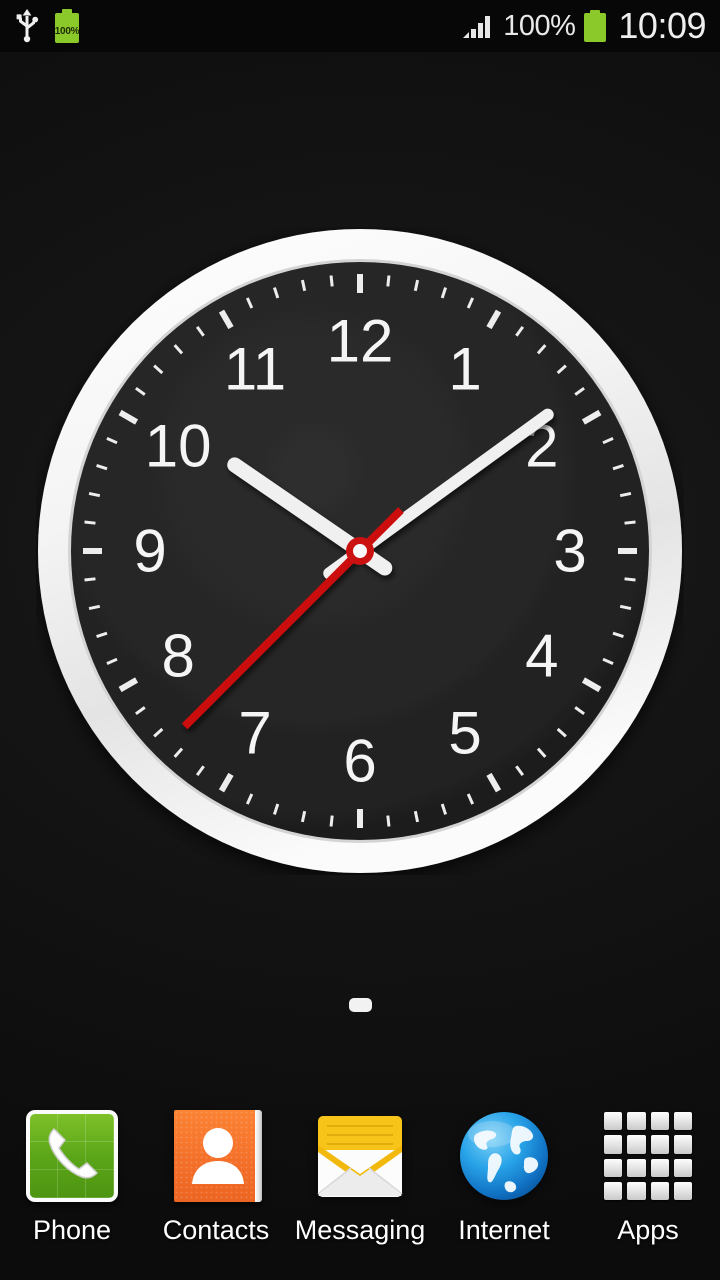  What do you see at coordinates (177, 656) in the screenshot?
I see `clock-numeral-8: 8` at bounding box center [177, 656].